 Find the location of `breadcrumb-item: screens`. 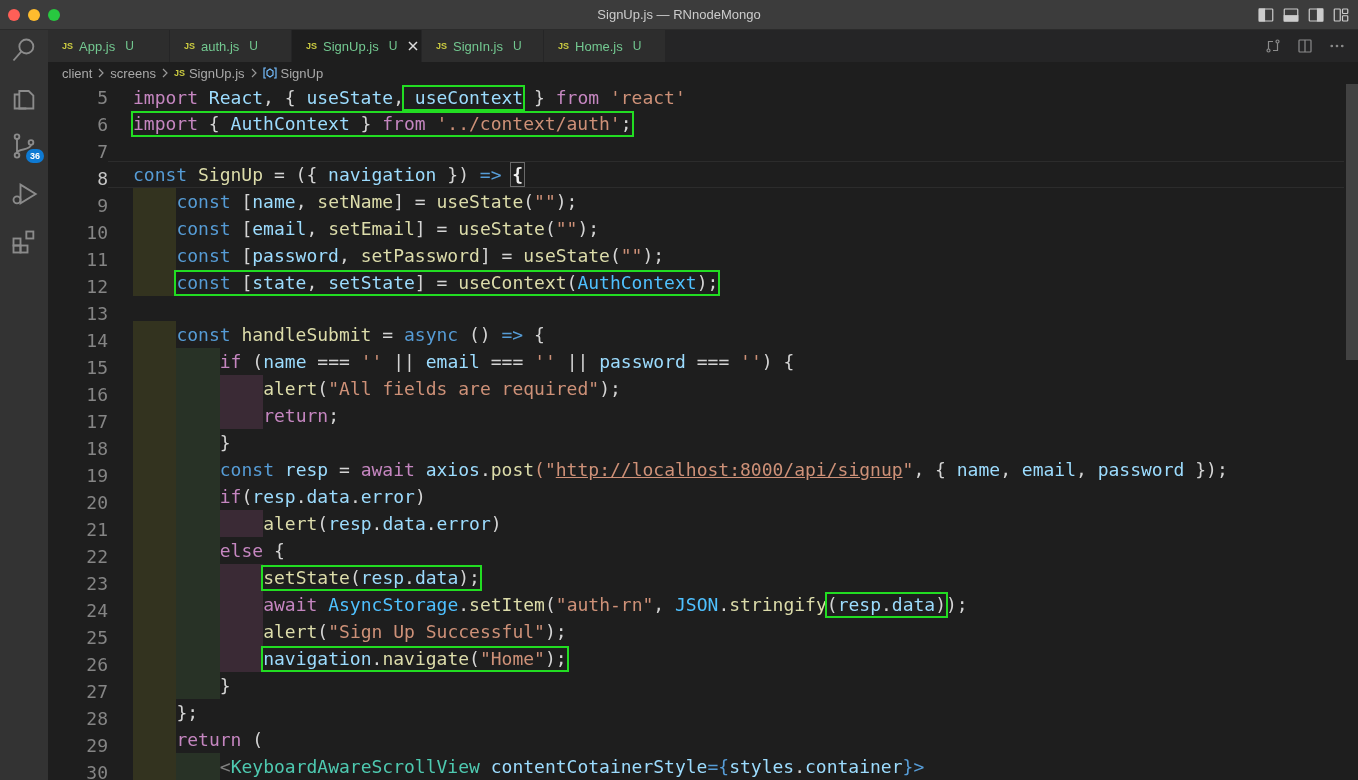

breadcrumb-item: screens is located at coordinates (133, 73).